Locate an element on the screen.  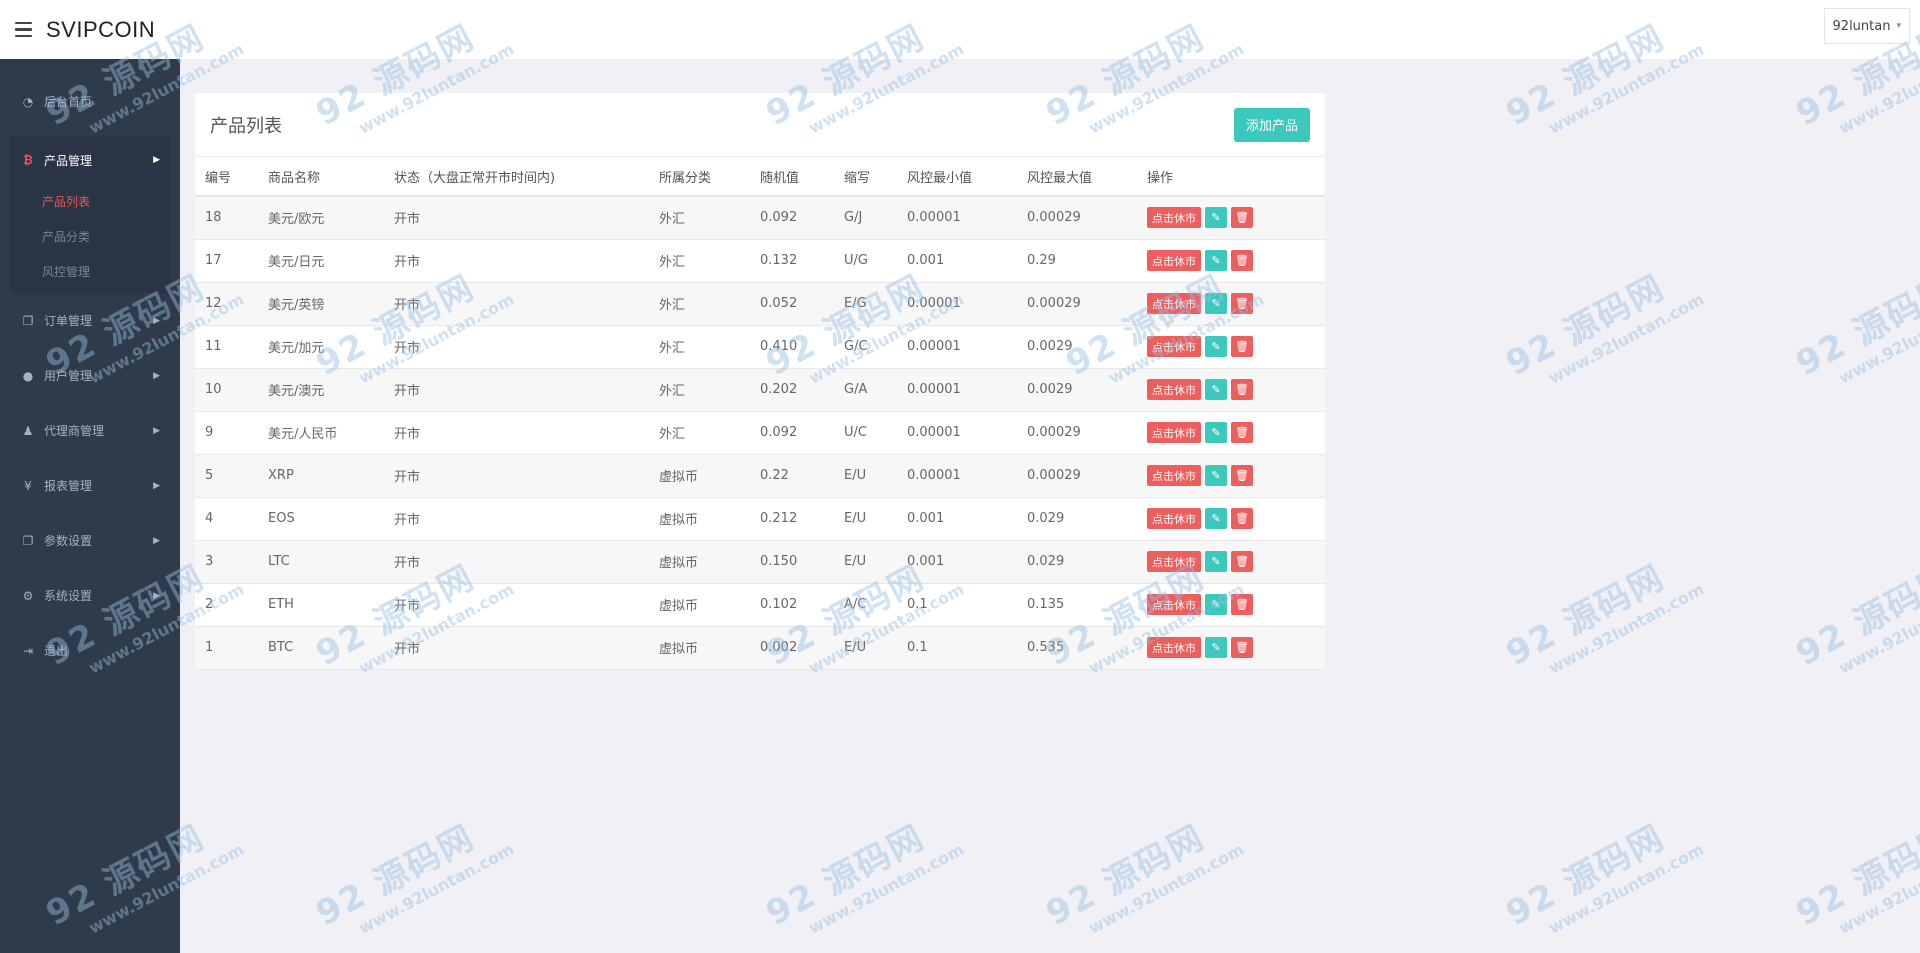
sidebar-item-params: ❐ 参数设置 ▶ is located at coordinates (90, 540).